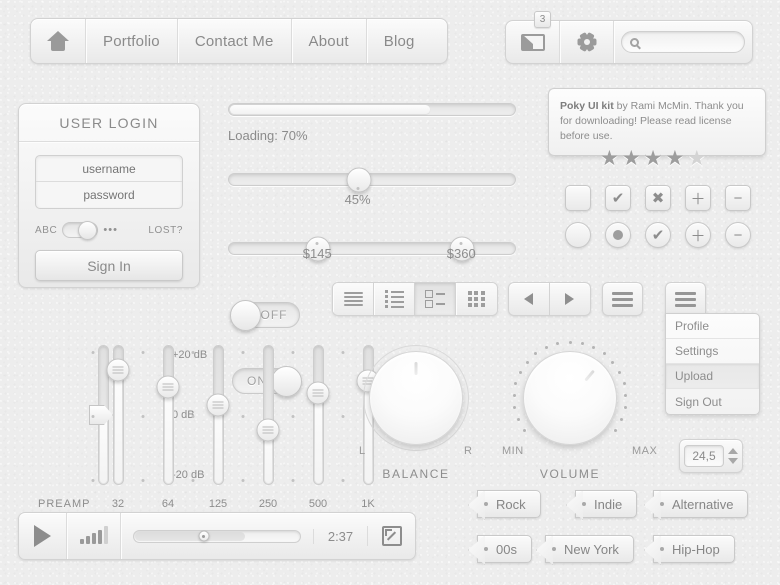 Image resolution: width=780 pixels, height=585 pixels. I want to click on eq-band-250-thumb, so click(268, 430).